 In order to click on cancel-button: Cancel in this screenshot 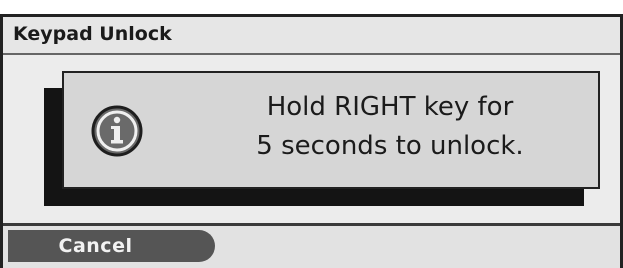, I will do `click(111, 246)`.